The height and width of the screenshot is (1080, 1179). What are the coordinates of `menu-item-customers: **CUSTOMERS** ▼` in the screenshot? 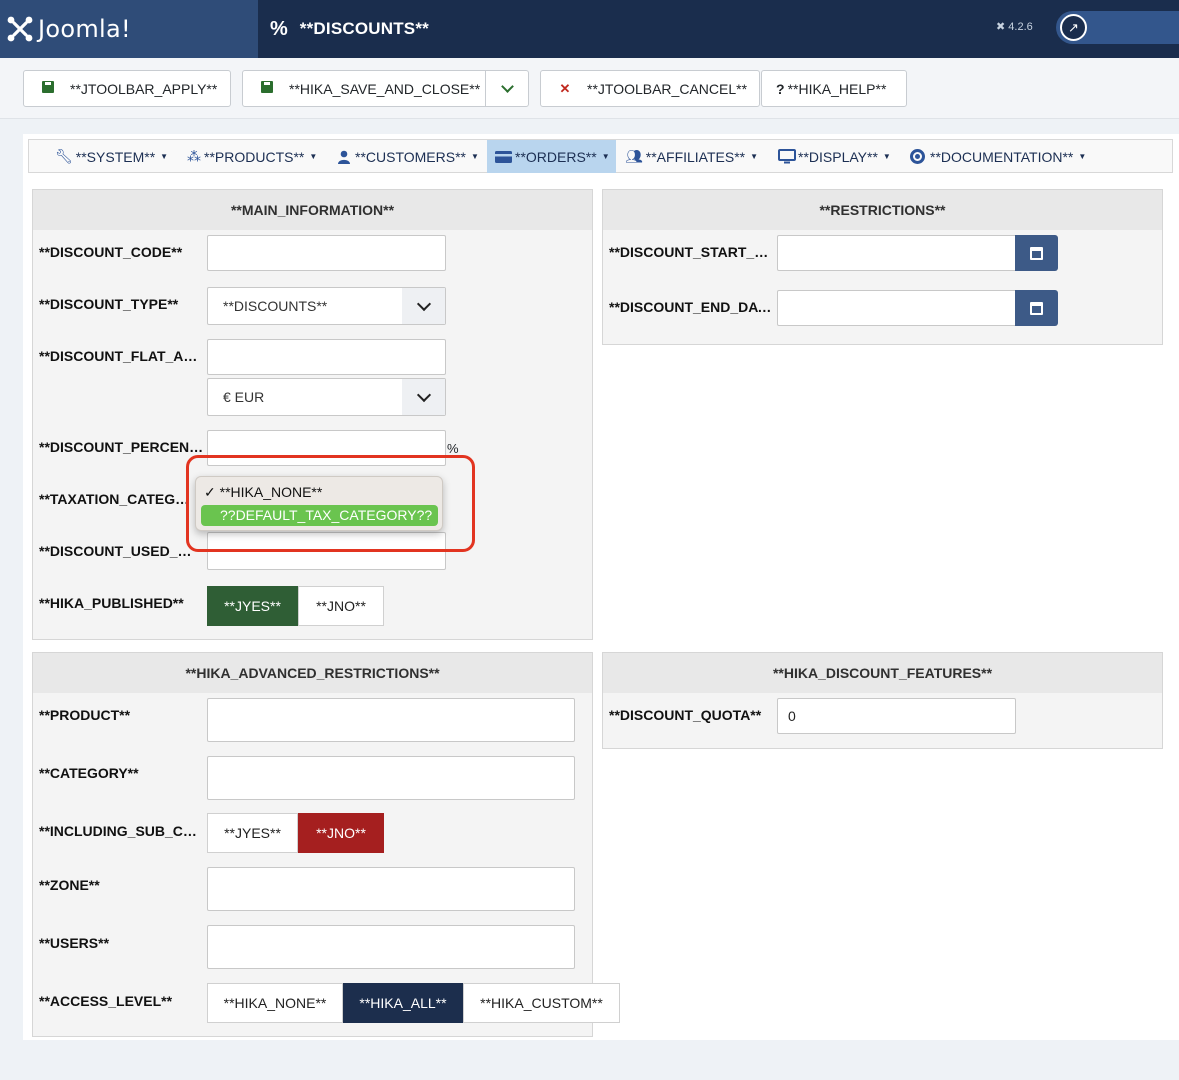 It's located at (408, 156).